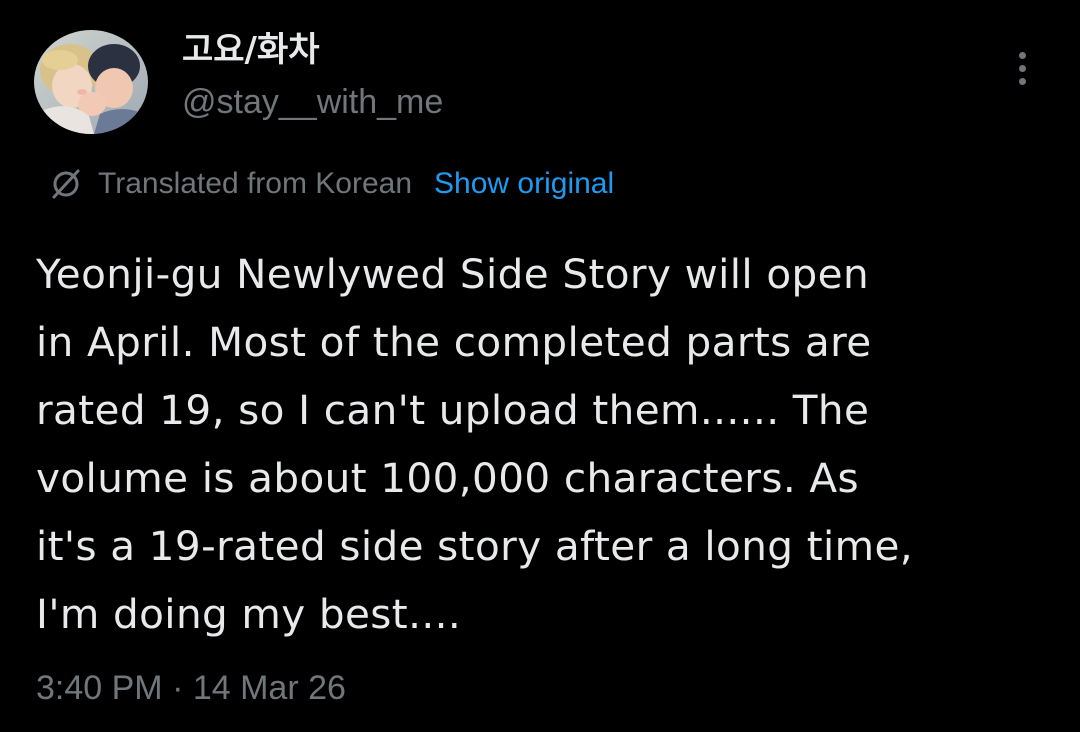 The width and height of the screenshot is (1080, 732). What do you see at coordinates (191, 688) in the screenshot?
I see `tweet-timestamp: 3:40 PM · 14 Mar 26` at bounding box center [191, 688].